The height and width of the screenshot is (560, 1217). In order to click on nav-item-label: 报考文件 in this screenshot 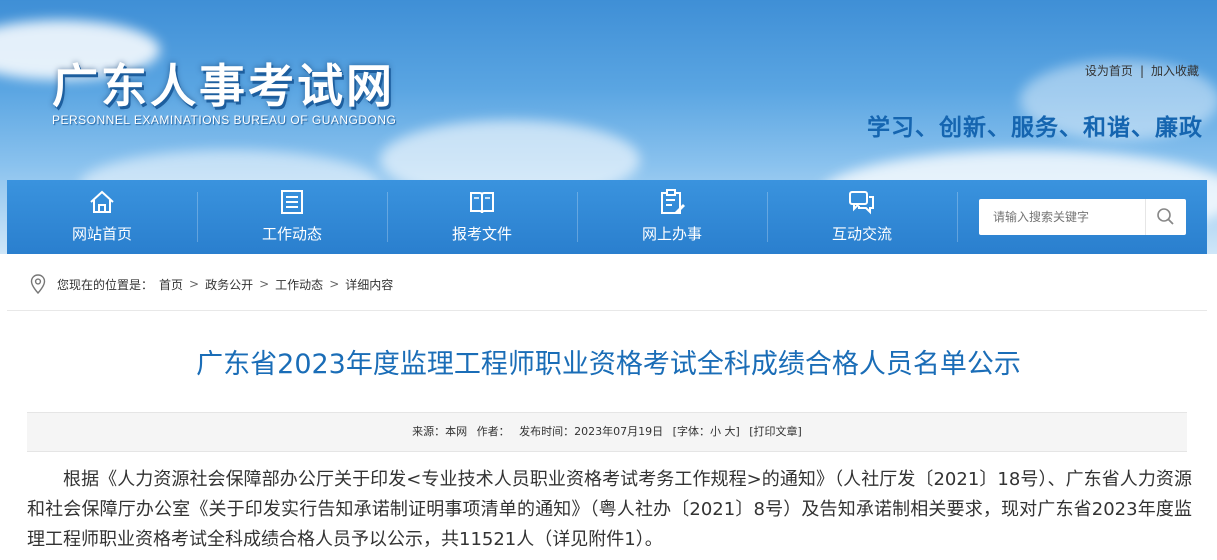, I will do `click(481, 234)`.